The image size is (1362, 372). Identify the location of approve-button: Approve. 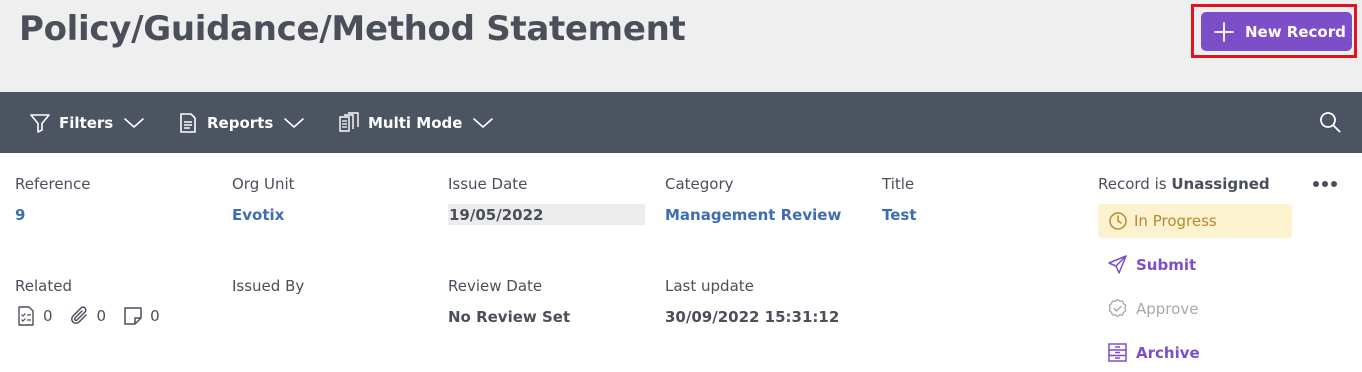
(1152, 308).